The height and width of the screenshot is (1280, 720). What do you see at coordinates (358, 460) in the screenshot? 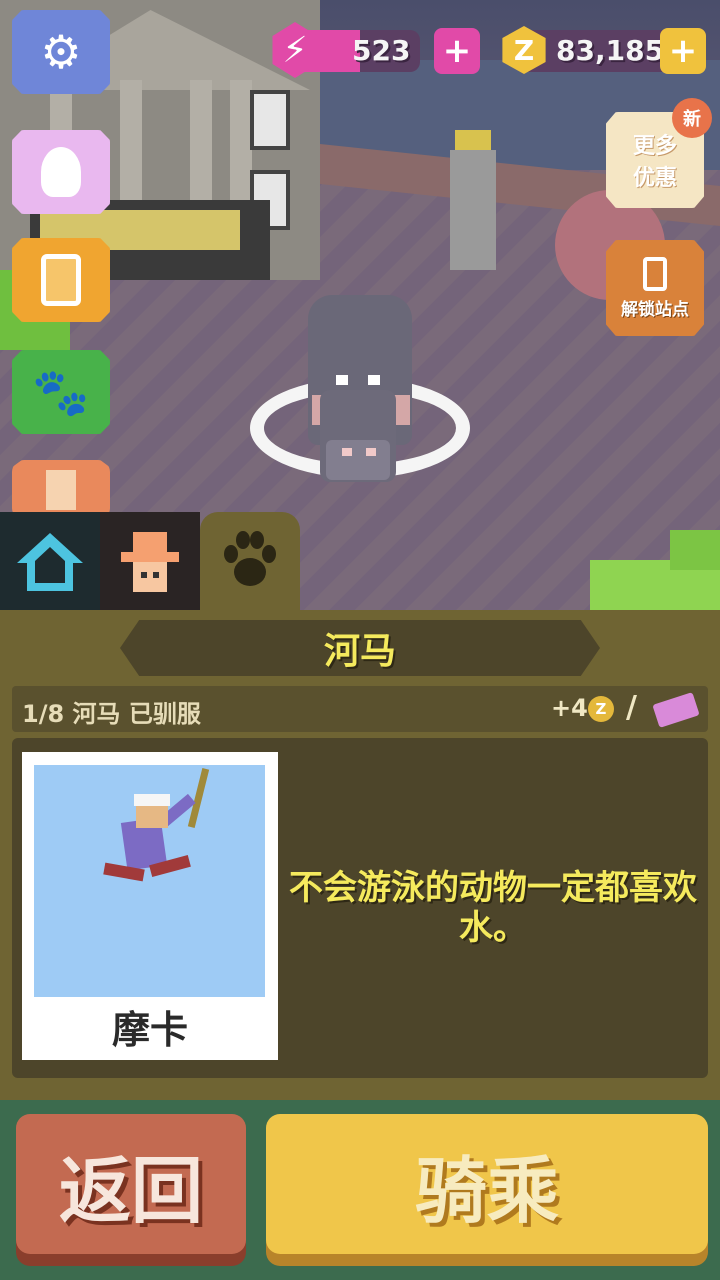
I see `hippo-snout` at bounding box center [358, 460].